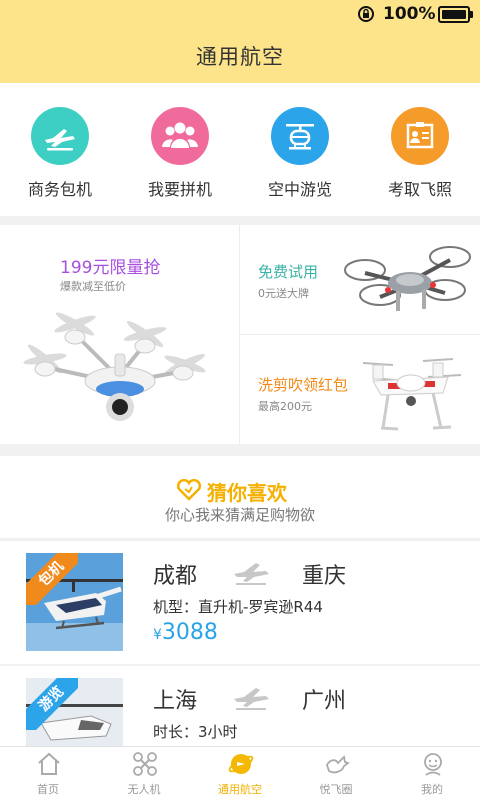 The width and height of the screenshot is (480, 800). What do you see at coordinates (420, 136) in the screenshot?
I see `license-icon` at bounding box center [420, 136].